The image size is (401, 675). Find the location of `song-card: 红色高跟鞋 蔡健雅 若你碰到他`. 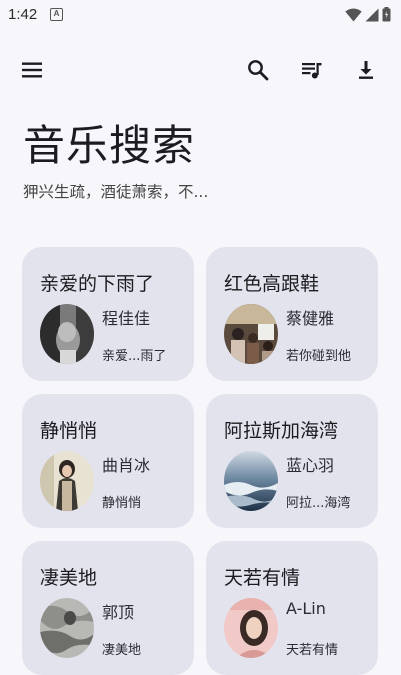

song-card: 红色高跟鞋 蔡健雅 若你碰到他 is located at coordinates (292, 314).